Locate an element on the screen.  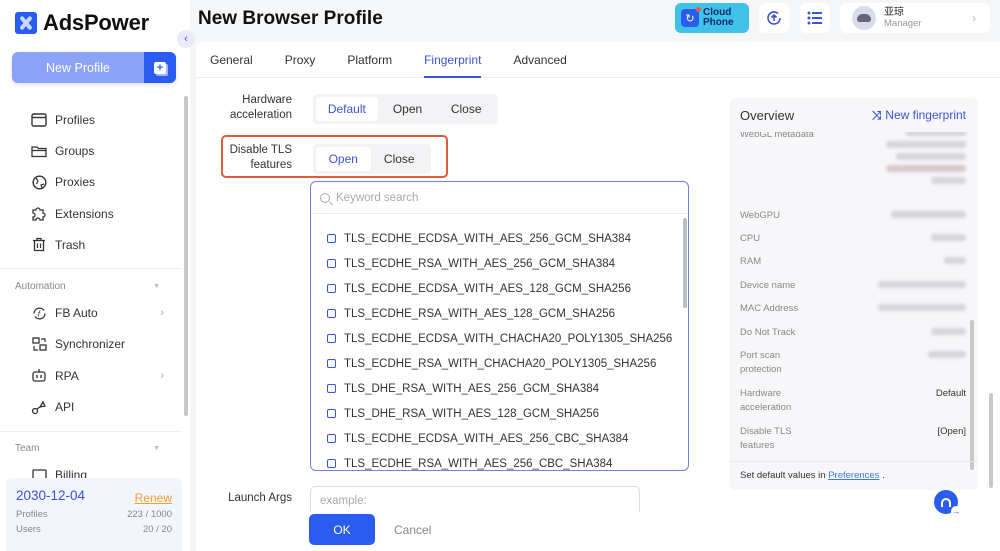
tls-cipher-label: TLS_ECDHE_RSA_WITH_AES_128_GCM_SHA256 is located at coordinates (480, 313).